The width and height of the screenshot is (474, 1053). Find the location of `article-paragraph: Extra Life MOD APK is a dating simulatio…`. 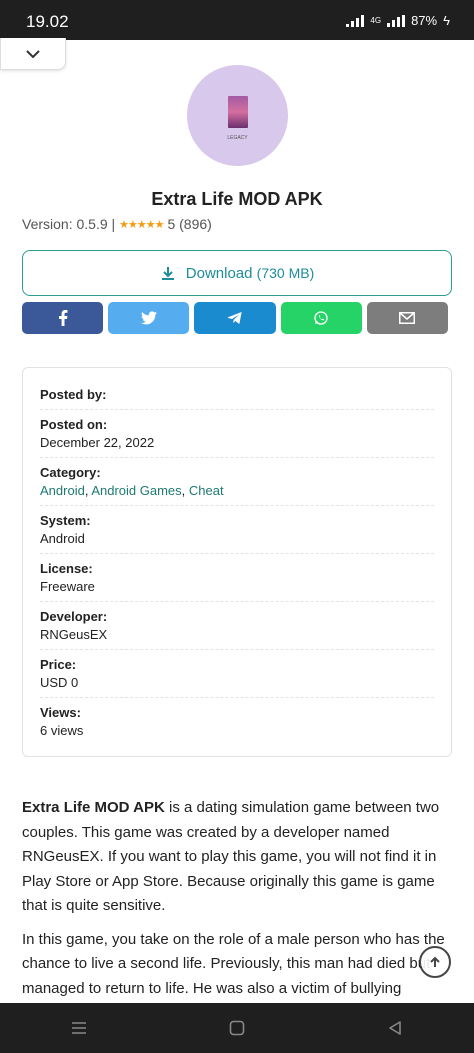

article-paragraph: Extra Life MOD APK is a dating simulatio… is located at coordinates (238, 857).